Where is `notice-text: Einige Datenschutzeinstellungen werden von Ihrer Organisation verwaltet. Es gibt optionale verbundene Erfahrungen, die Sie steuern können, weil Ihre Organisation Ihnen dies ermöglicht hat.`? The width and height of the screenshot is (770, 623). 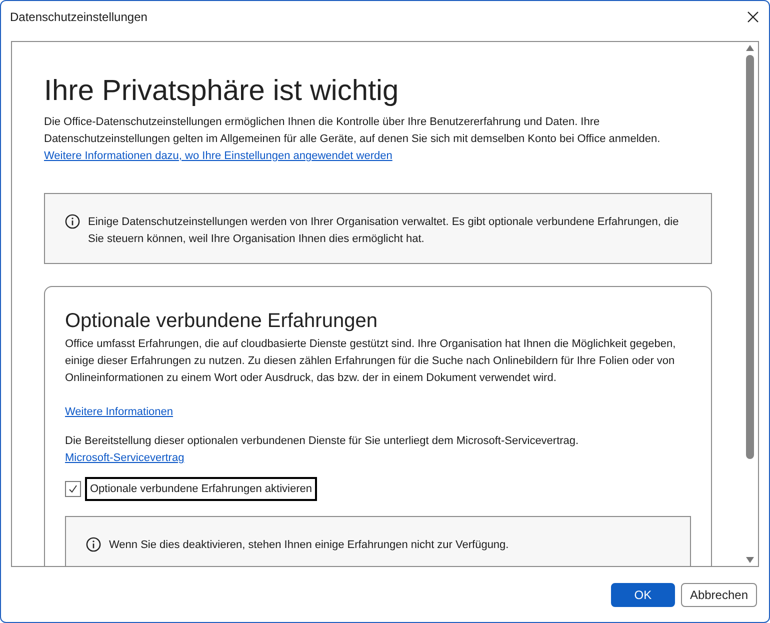 notice-text: Einige Datenschutzeinstellungen werden von Ihrer Organisation verwaltet. Es gibt optionale verbundene Erfahrungen, die Sie steuern können, weil Ihre Organisation Ihnen dies ermöglicht hat. is located at coordinates (384, 230).